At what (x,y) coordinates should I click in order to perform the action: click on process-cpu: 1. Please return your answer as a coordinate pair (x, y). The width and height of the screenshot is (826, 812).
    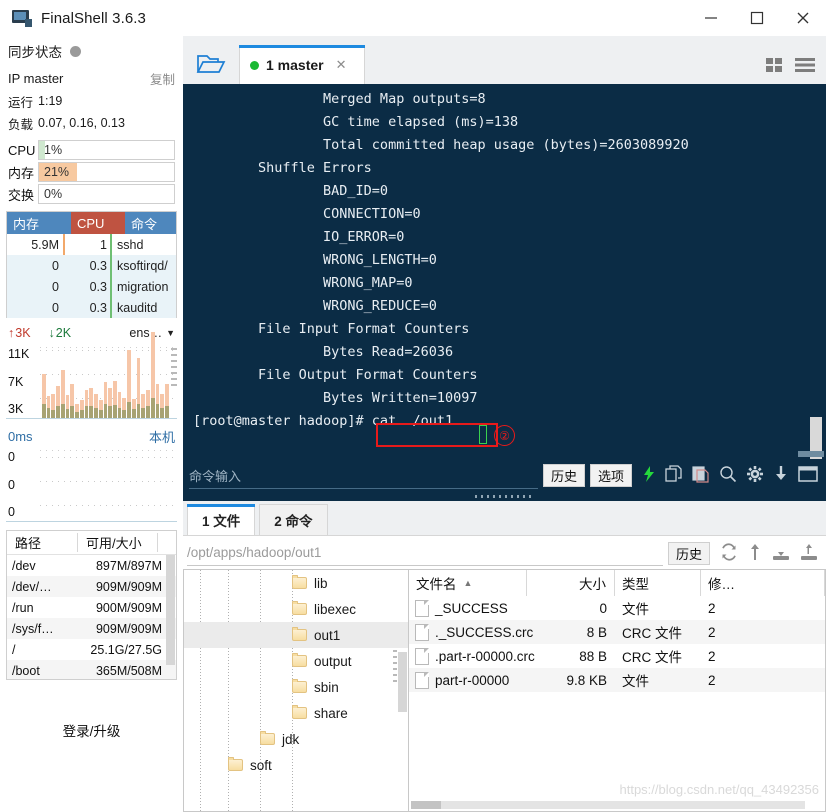
    Looking at the image, I should click on (103, 244).